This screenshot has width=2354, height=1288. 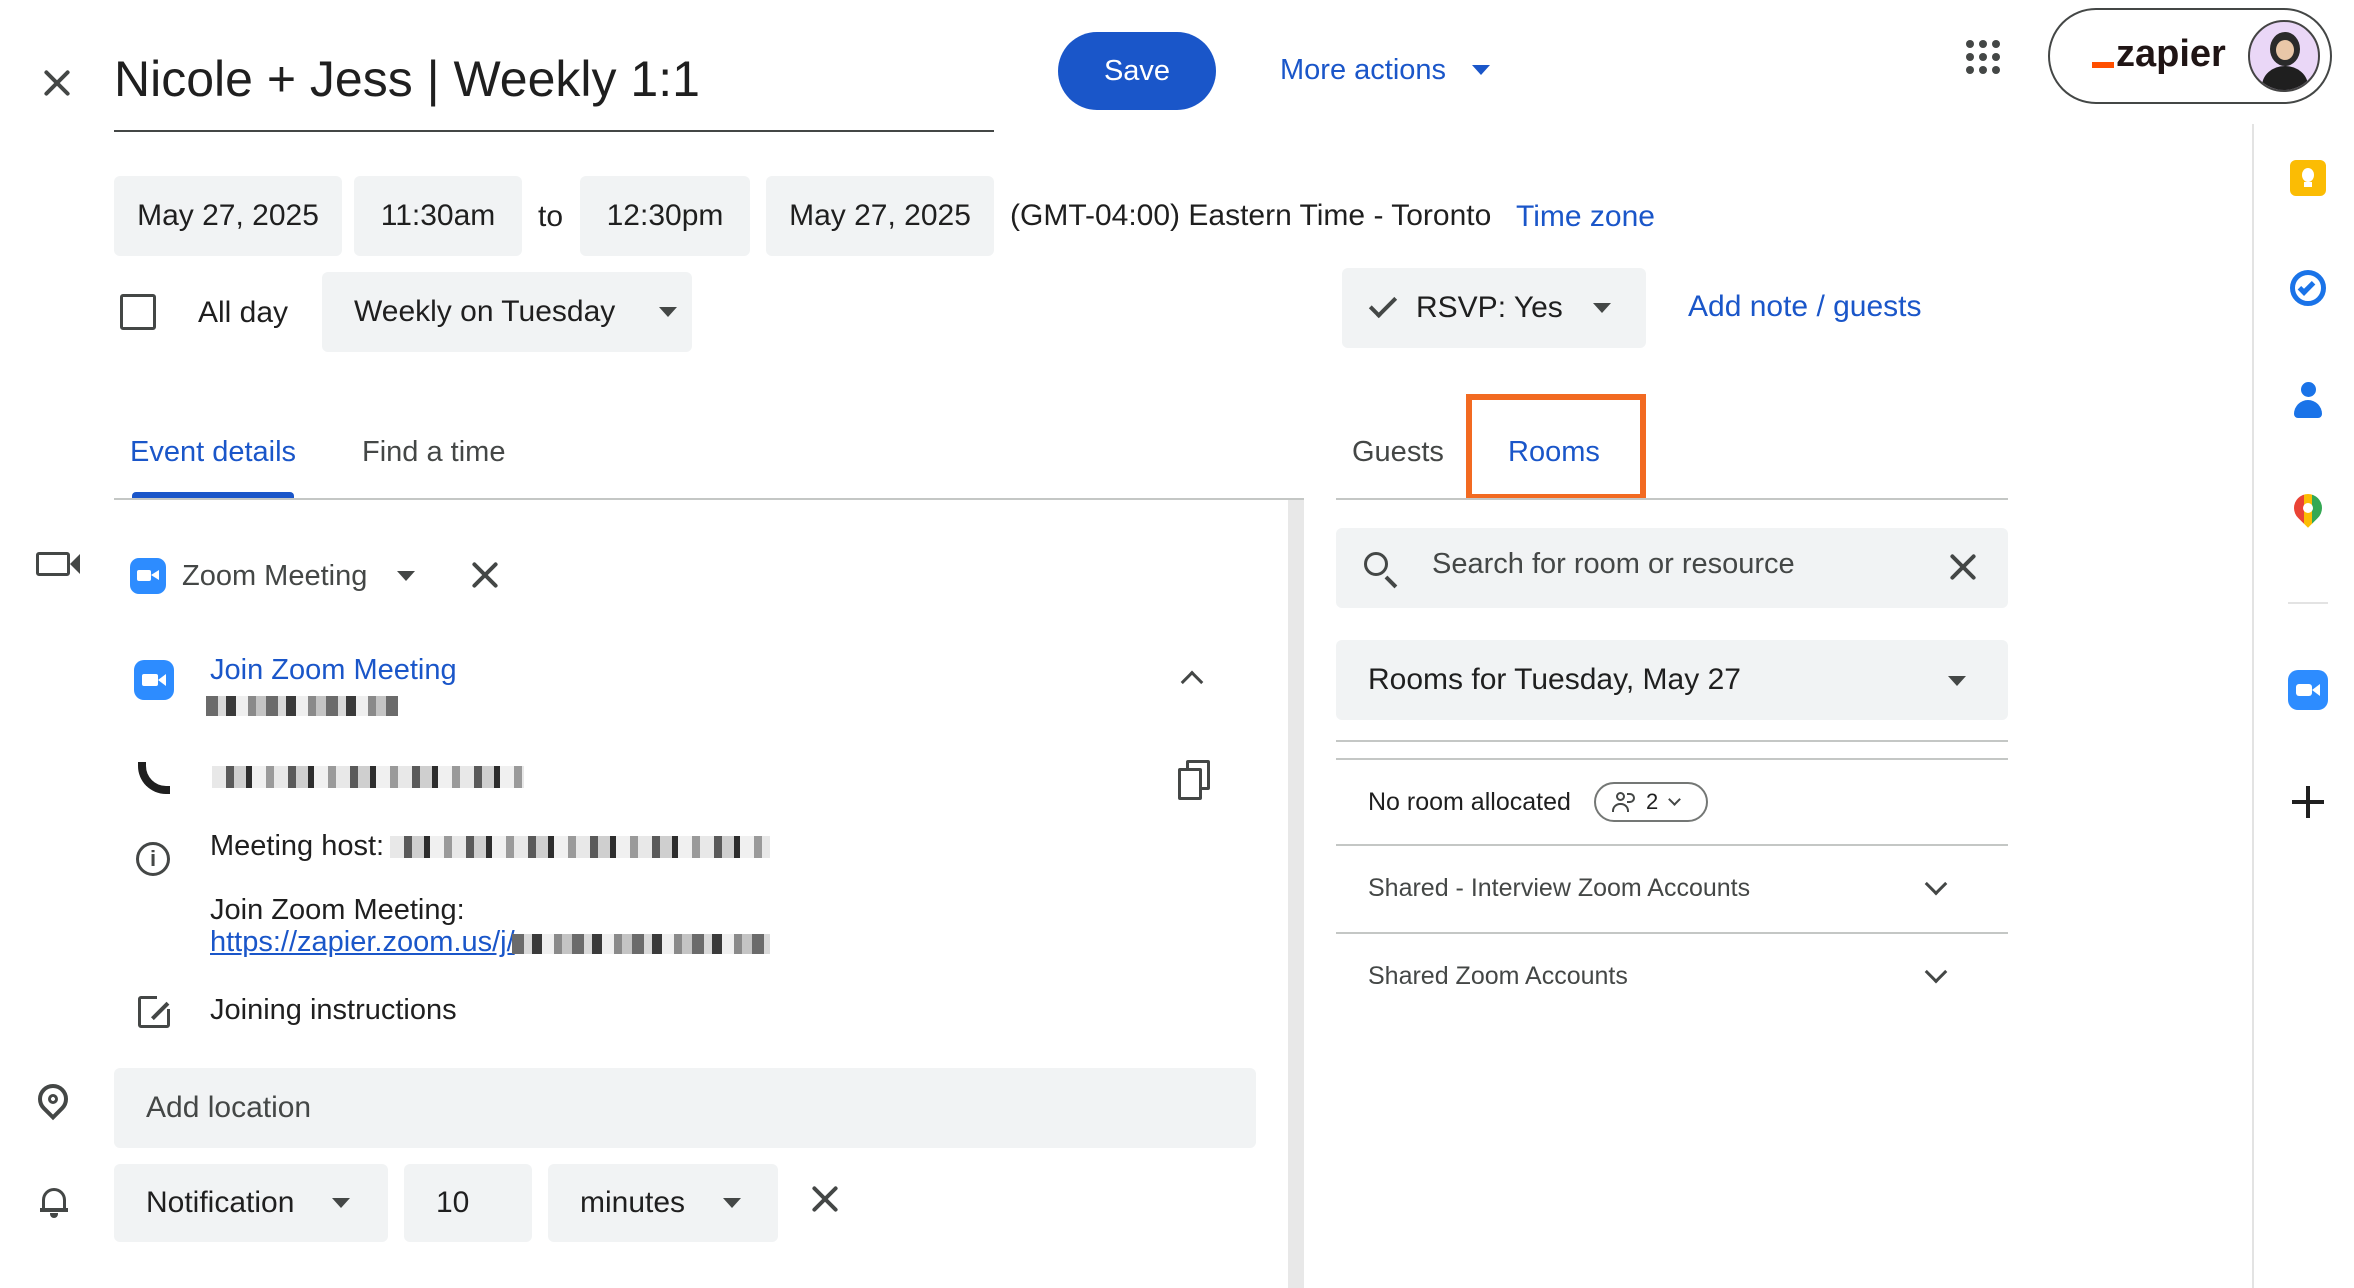 I want to click on keep-icon, so click(x=2308, y=178).